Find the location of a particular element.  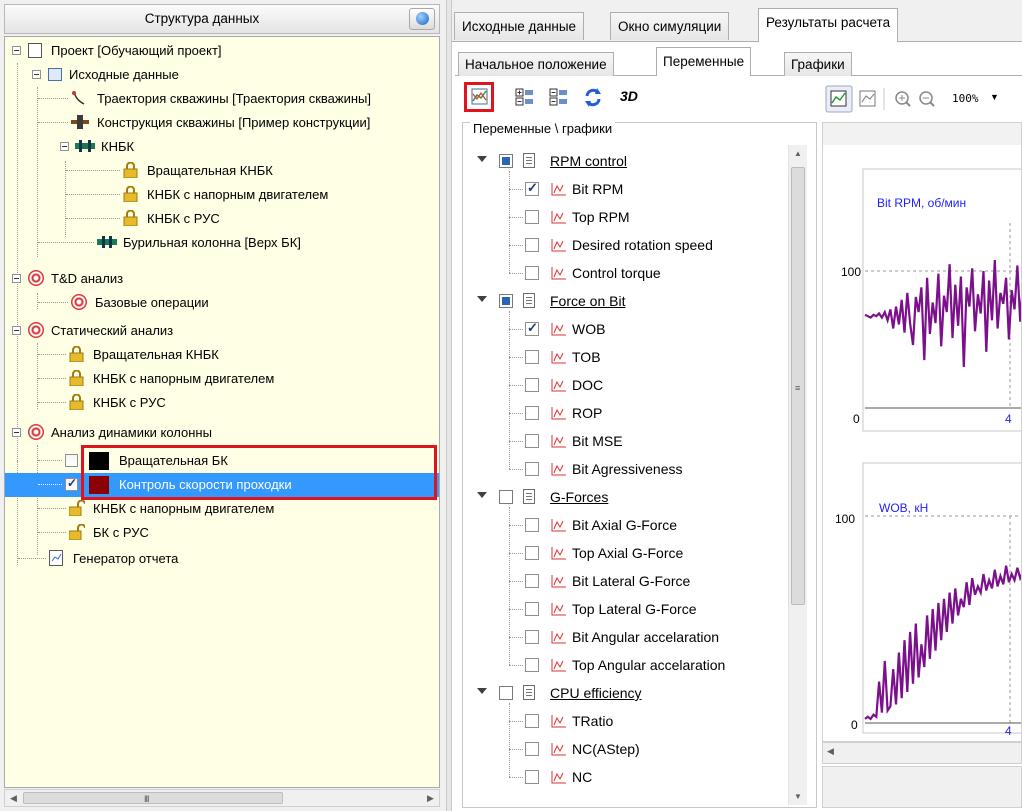

zoom-level: 100% is located at coordinates (965, 98).